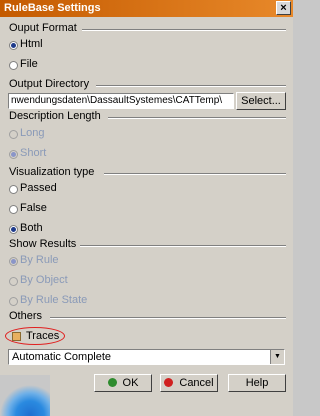 This screenshot has height=416, width=320. I want to click on file-option-label: File, so click(29, 64).